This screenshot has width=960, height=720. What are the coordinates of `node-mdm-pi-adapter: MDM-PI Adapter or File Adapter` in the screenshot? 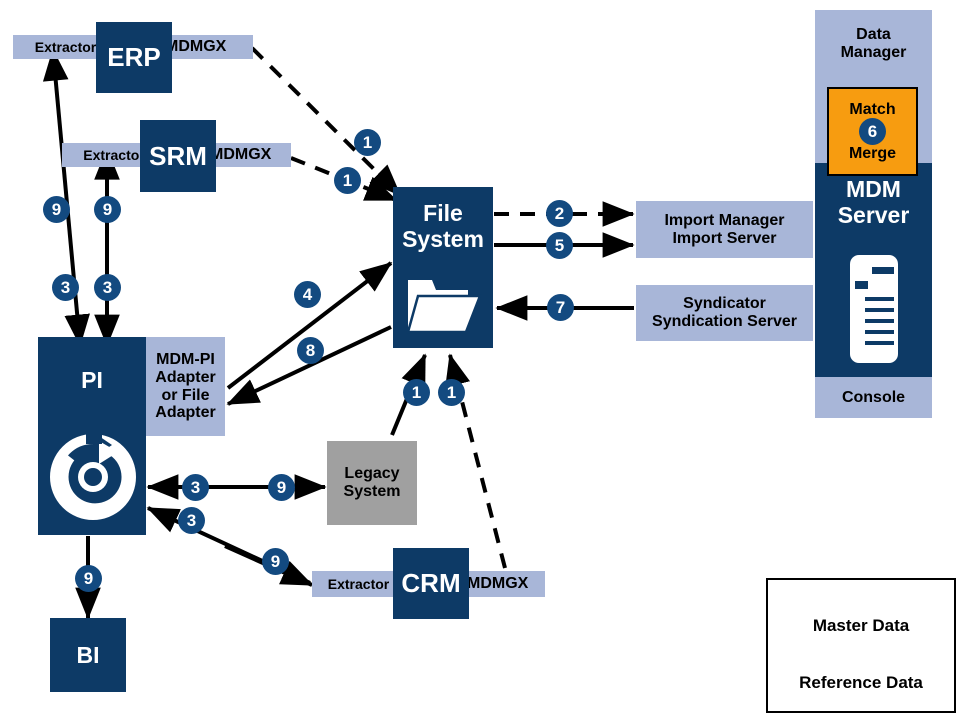 It's located at (185, 386).